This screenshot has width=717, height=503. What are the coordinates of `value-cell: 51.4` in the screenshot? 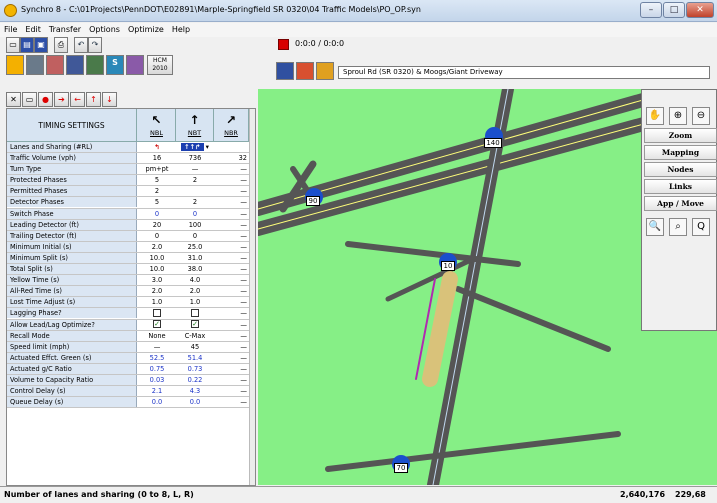 It's located at (195, 358).